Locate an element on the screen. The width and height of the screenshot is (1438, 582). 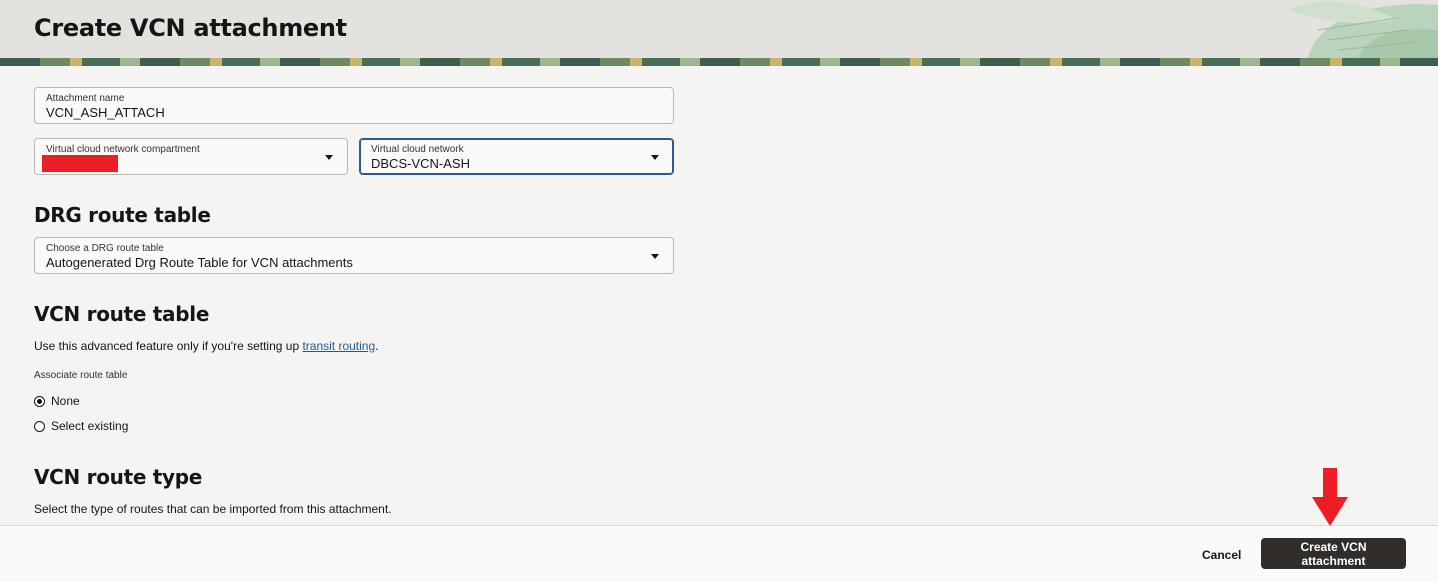
page-header: Create VCN attachment is located at coordinates (719, 29).